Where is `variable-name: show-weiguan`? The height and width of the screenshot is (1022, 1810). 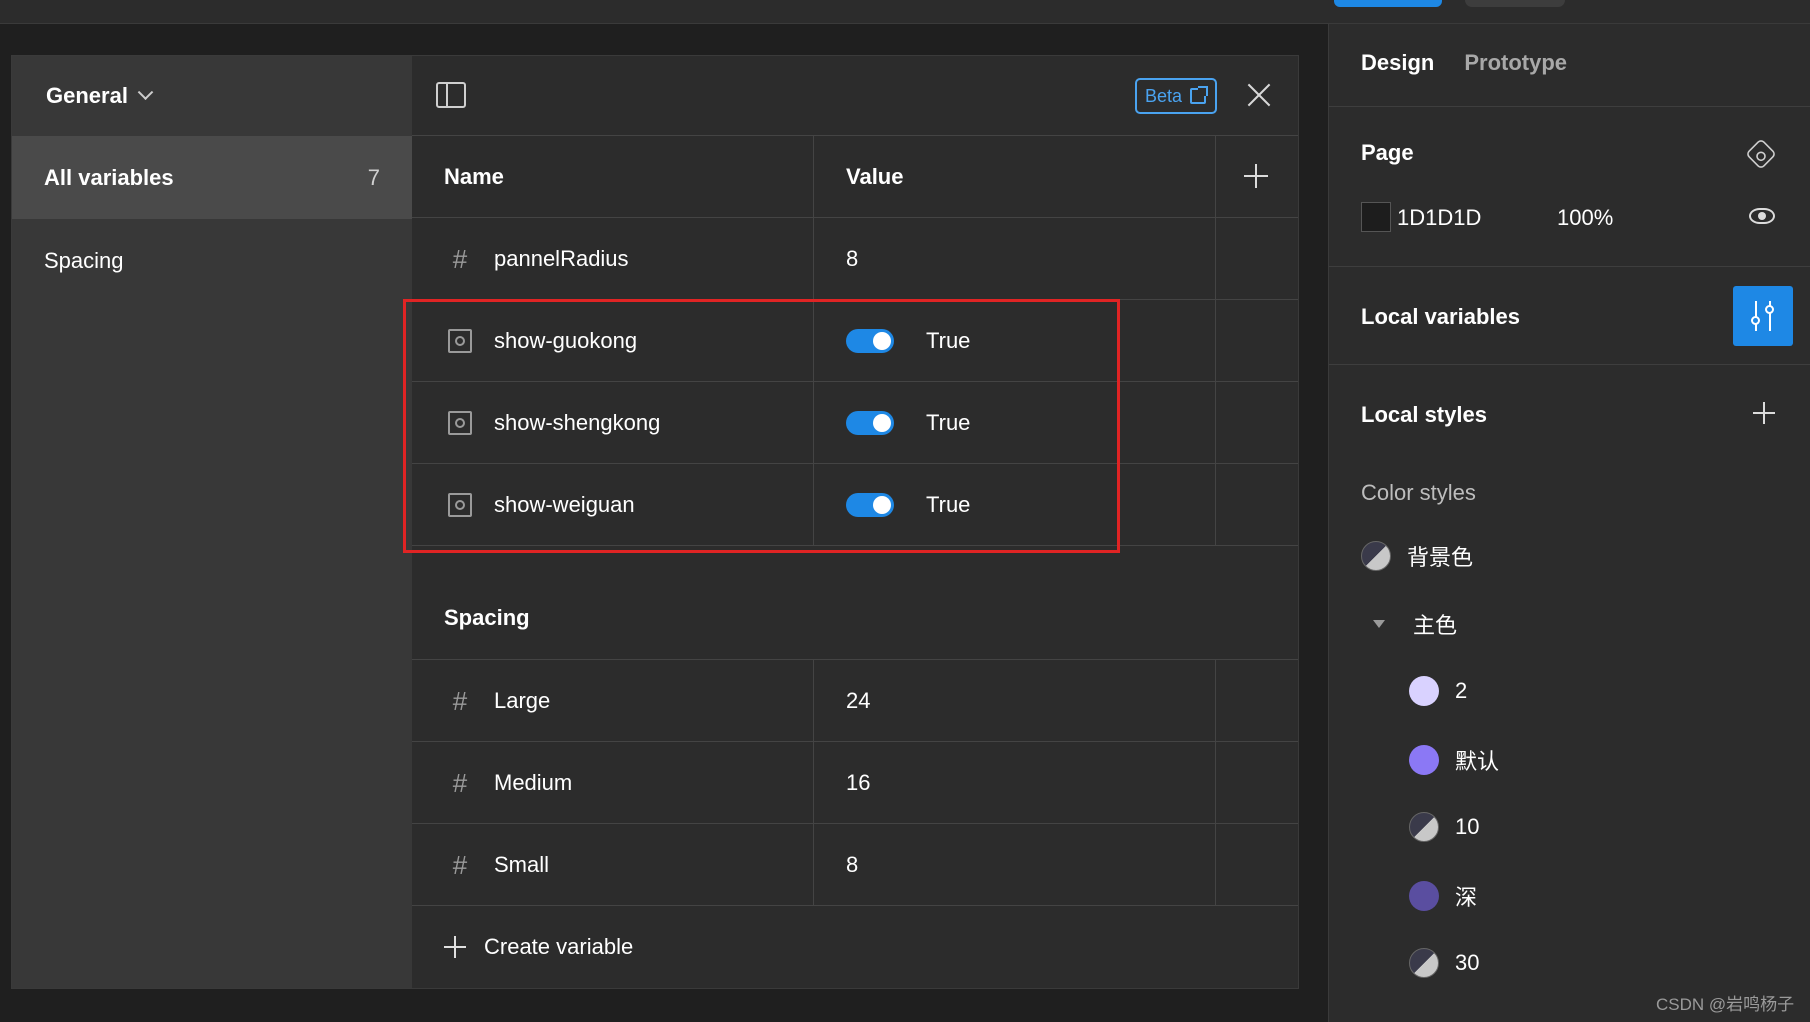
variable-name: show-weiguan is located at coordinates (564, 505).